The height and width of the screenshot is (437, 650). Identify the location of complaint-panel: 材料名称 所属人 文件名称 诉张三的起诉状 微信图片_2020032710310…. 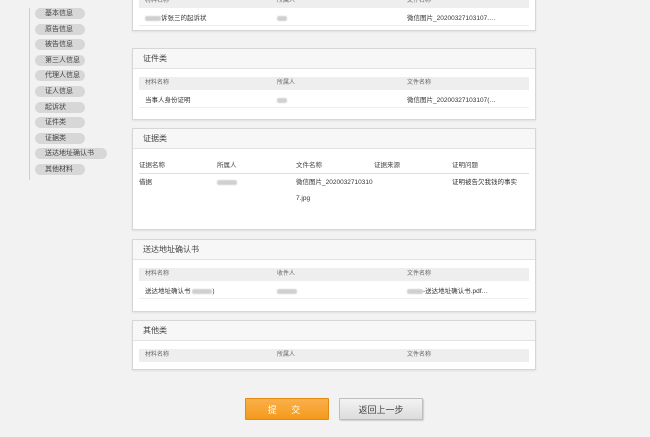
(334, 15).